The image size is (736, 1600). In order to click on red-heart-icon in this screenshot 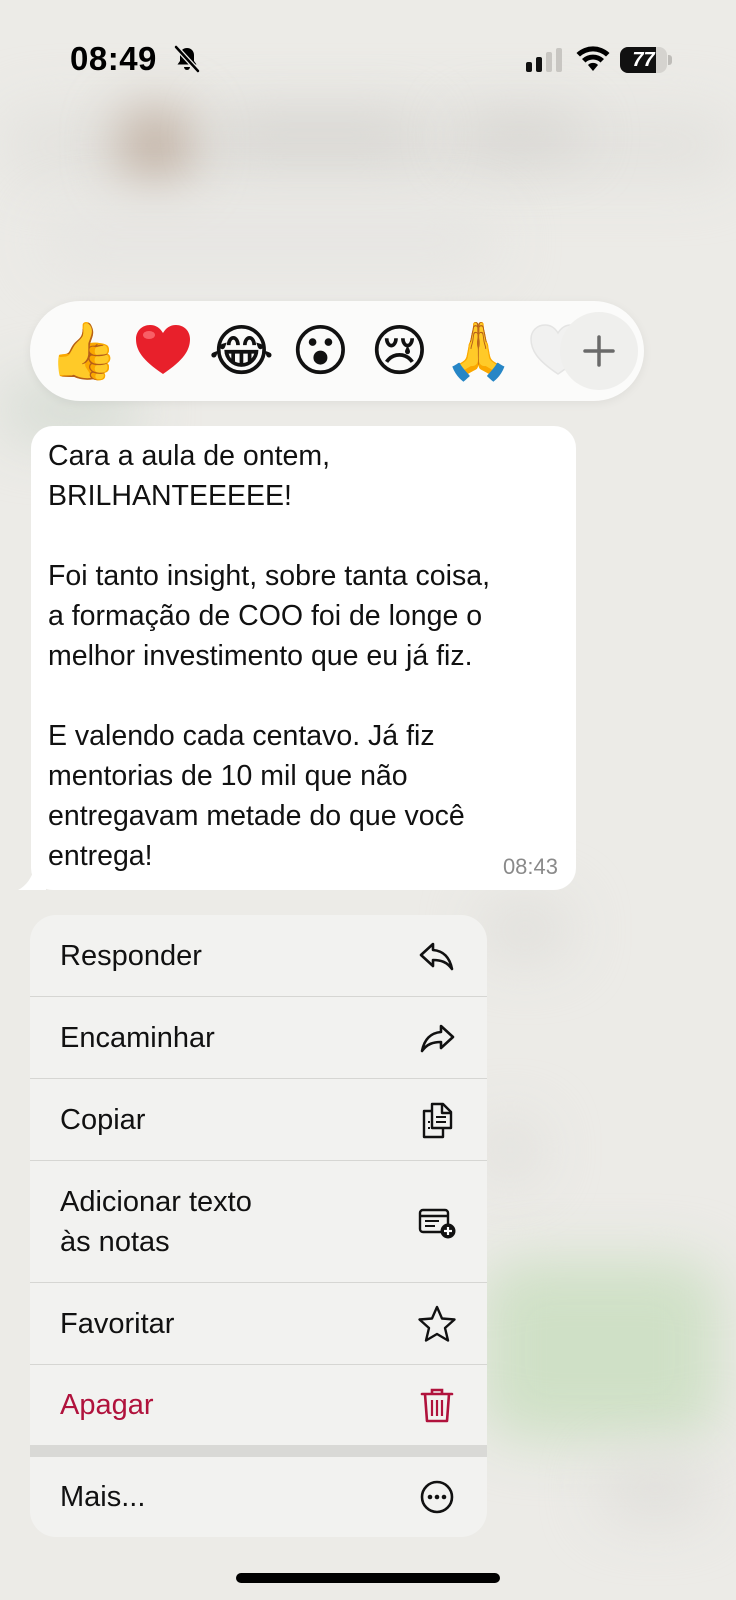, I will do `click(162, 349)`.